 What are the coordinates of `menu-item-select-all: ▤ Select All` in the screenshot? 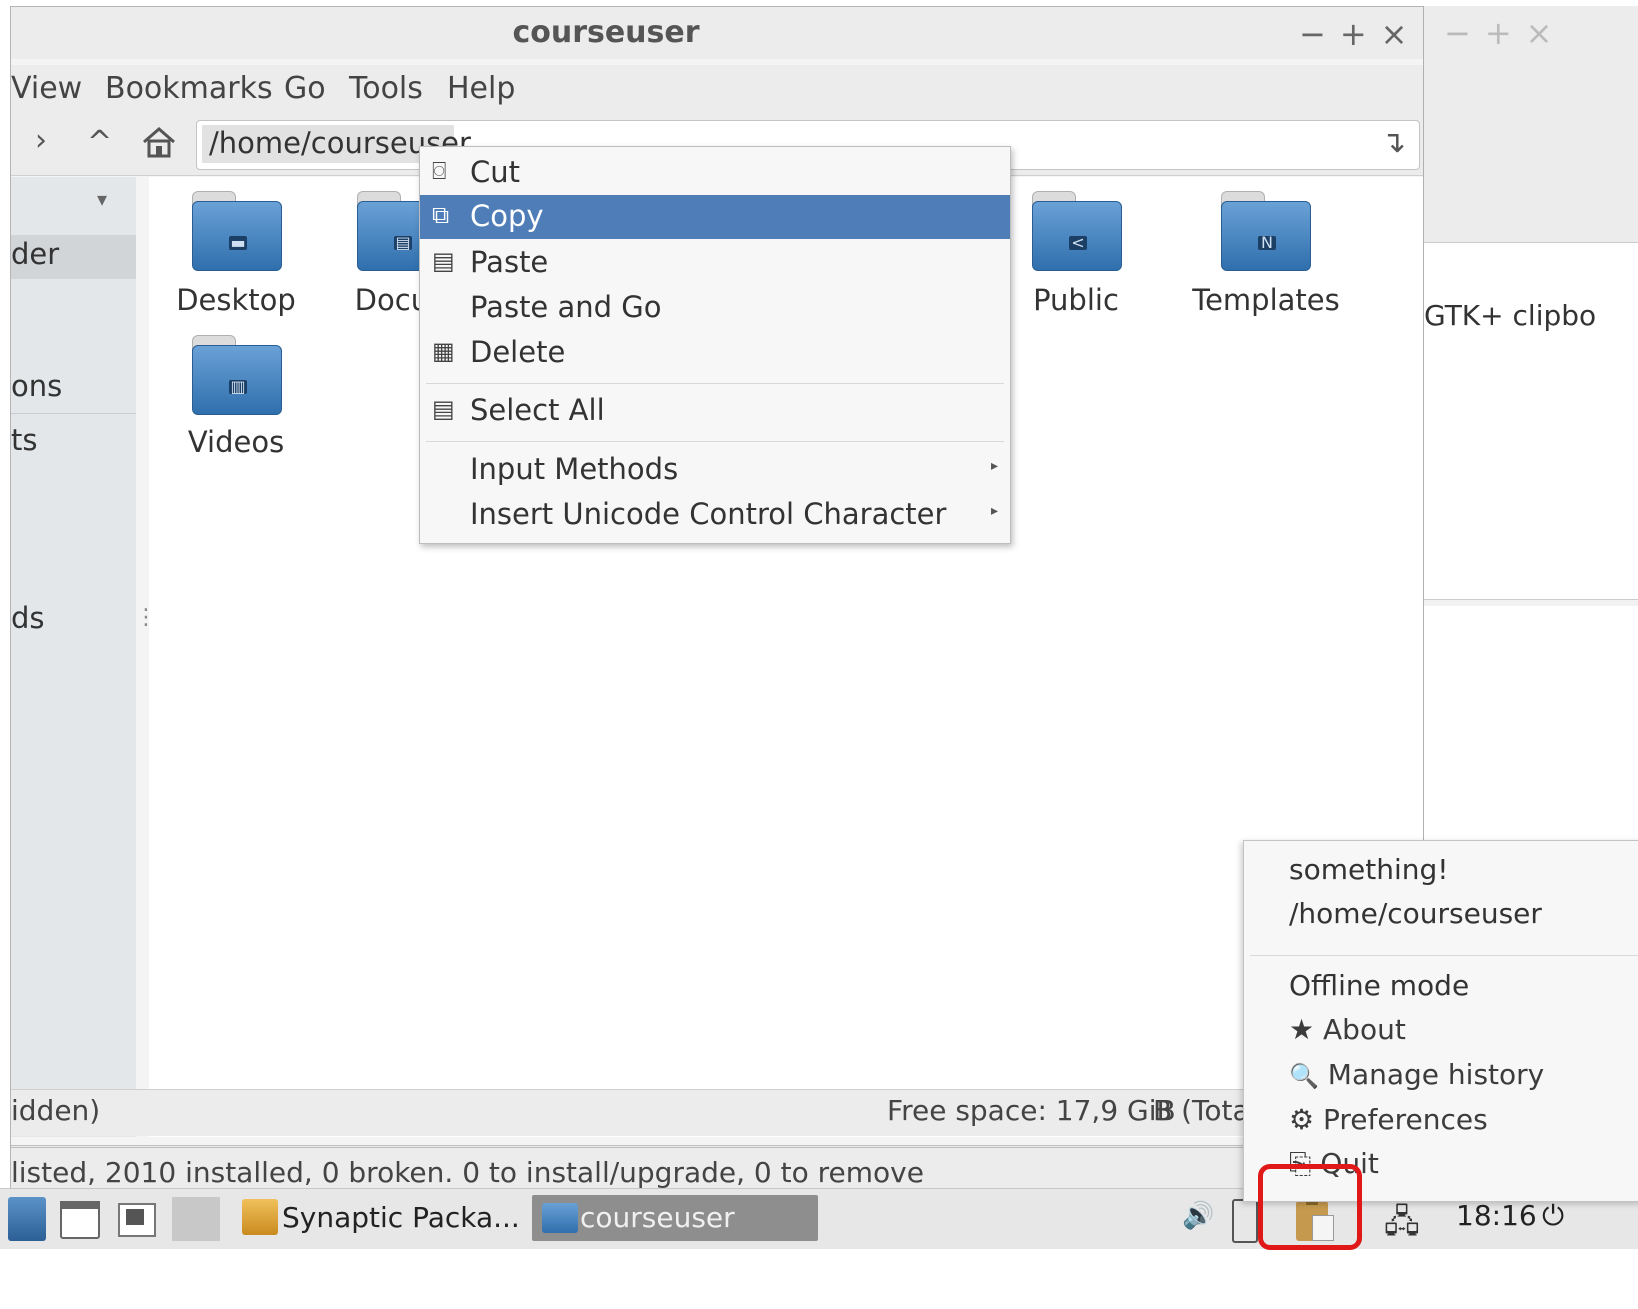 It's located at (715, 411).